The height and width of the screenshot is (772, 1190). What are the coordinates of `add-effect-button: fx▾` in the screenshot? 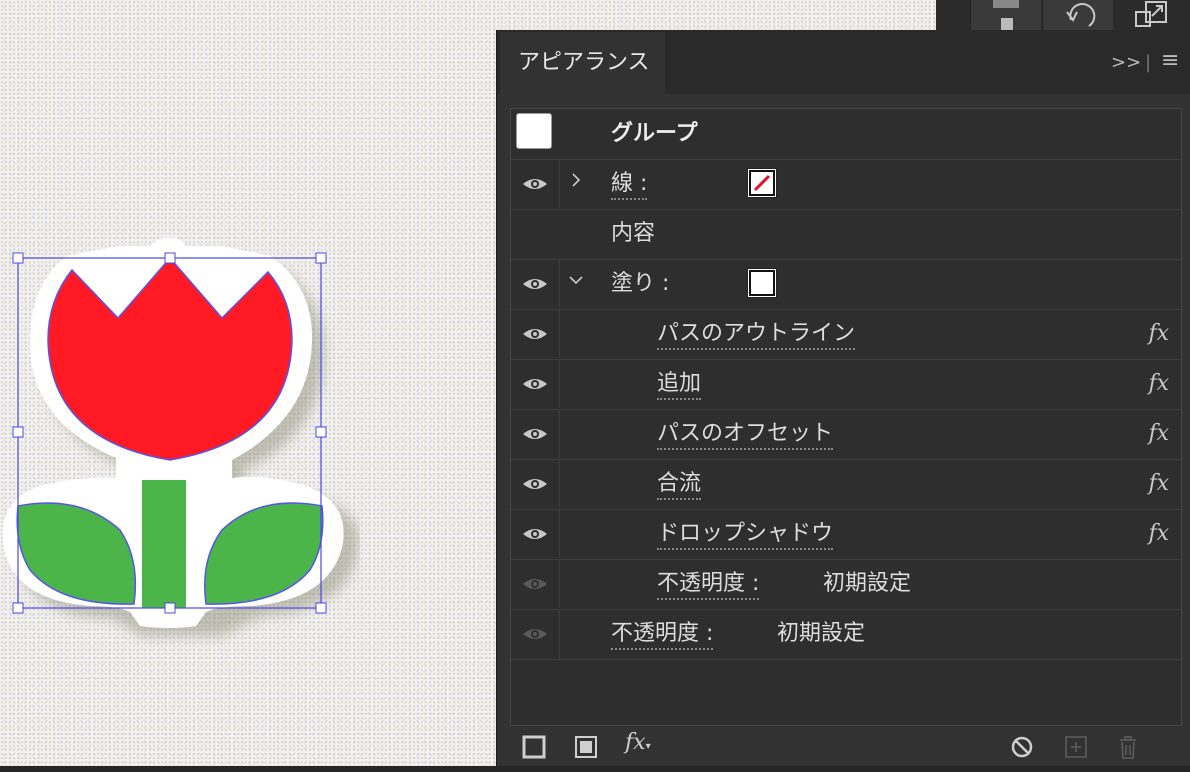 It's located at (645, 743).